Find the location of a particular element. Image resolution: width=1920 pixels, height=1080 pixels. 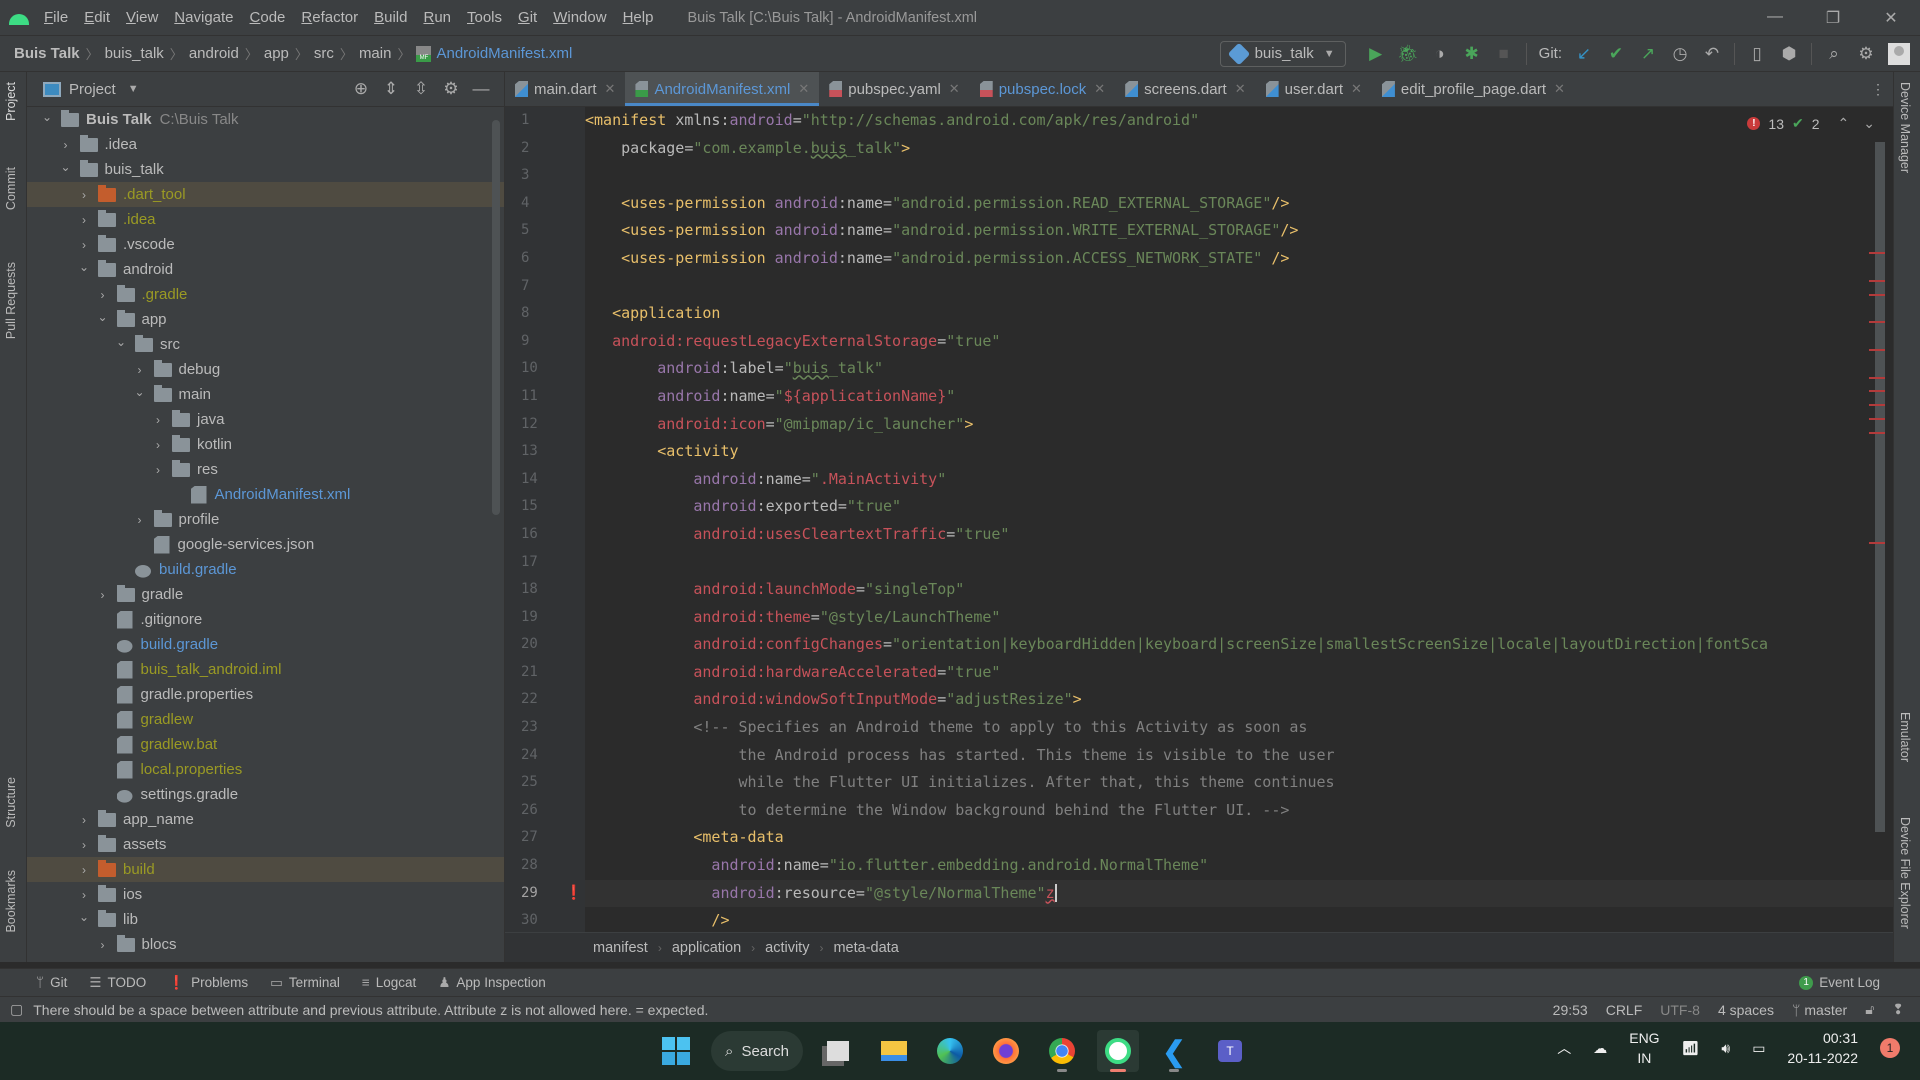

unlock-icon: 🔓︎ is located at coordinates (1869, 1009).